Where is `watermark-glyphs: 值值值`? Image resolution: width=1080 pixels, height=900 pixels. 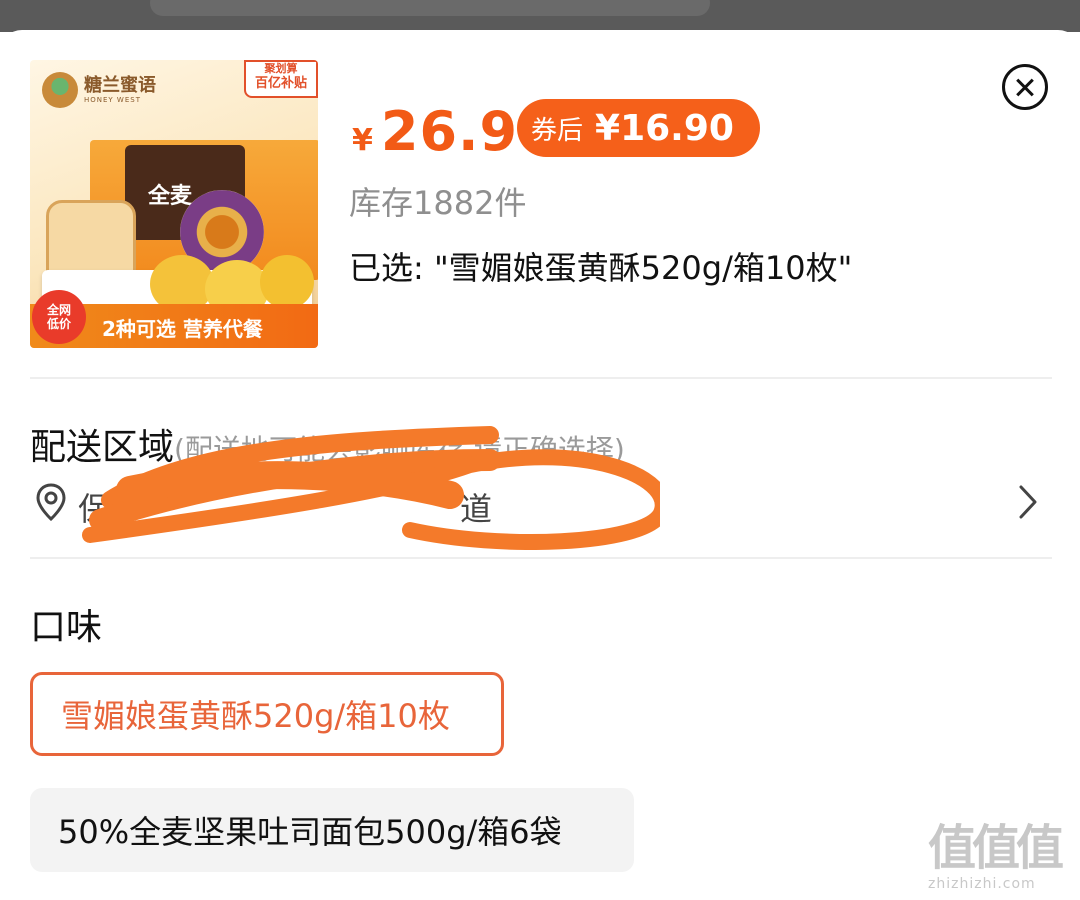
watermark-glyphs: 值值值 is located at coordinates (996, 848).